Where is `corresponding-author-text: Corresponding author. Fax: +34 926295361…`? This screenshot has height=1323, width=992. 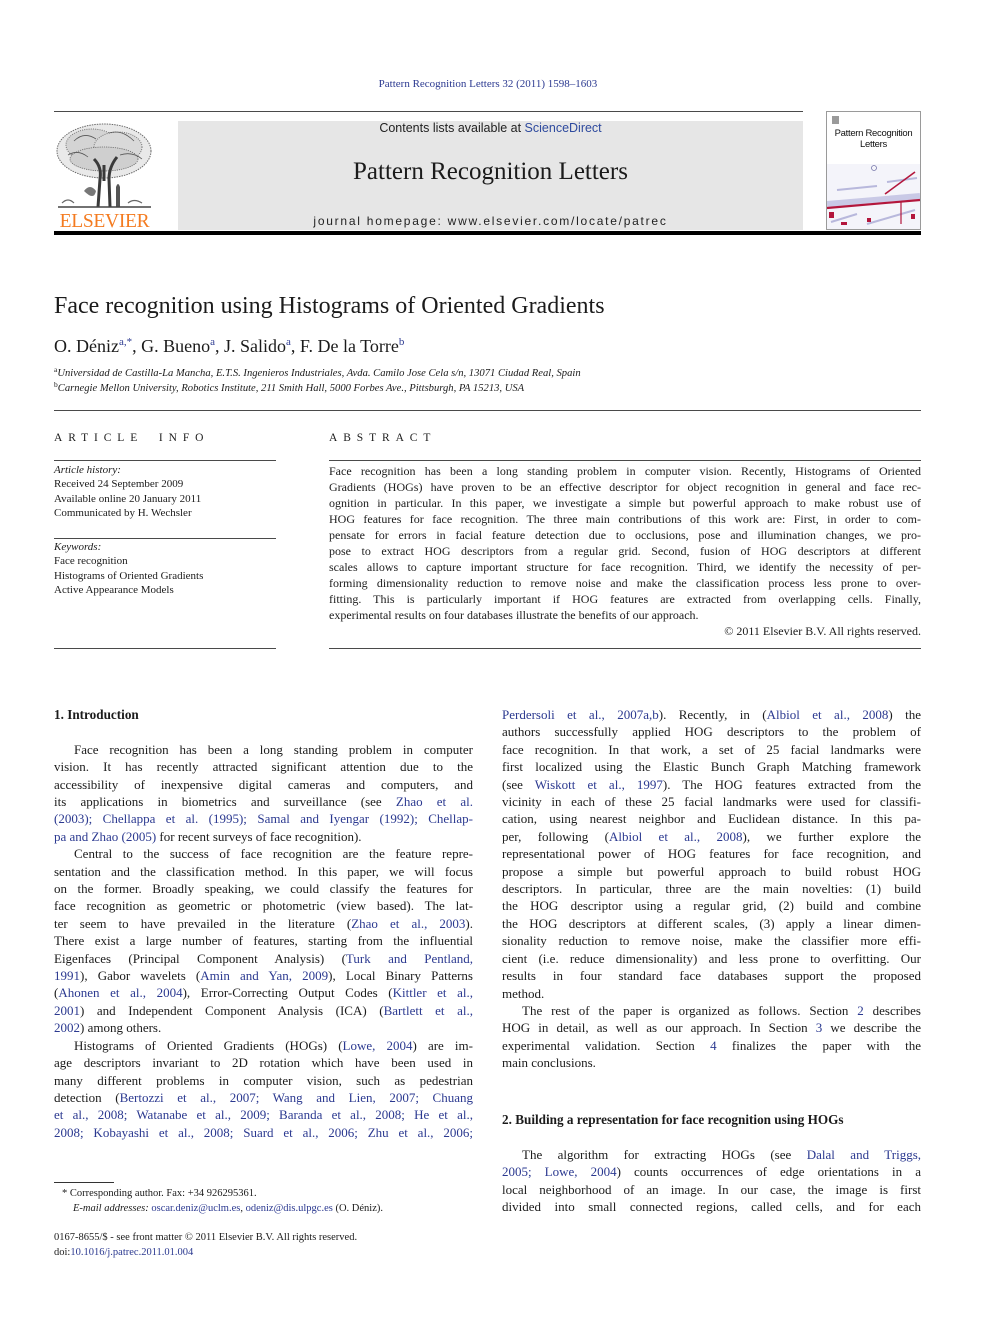
corresponding-author-text: Corresponding author. Fax: +34 926295361… is located at coordinates (162, 1193).